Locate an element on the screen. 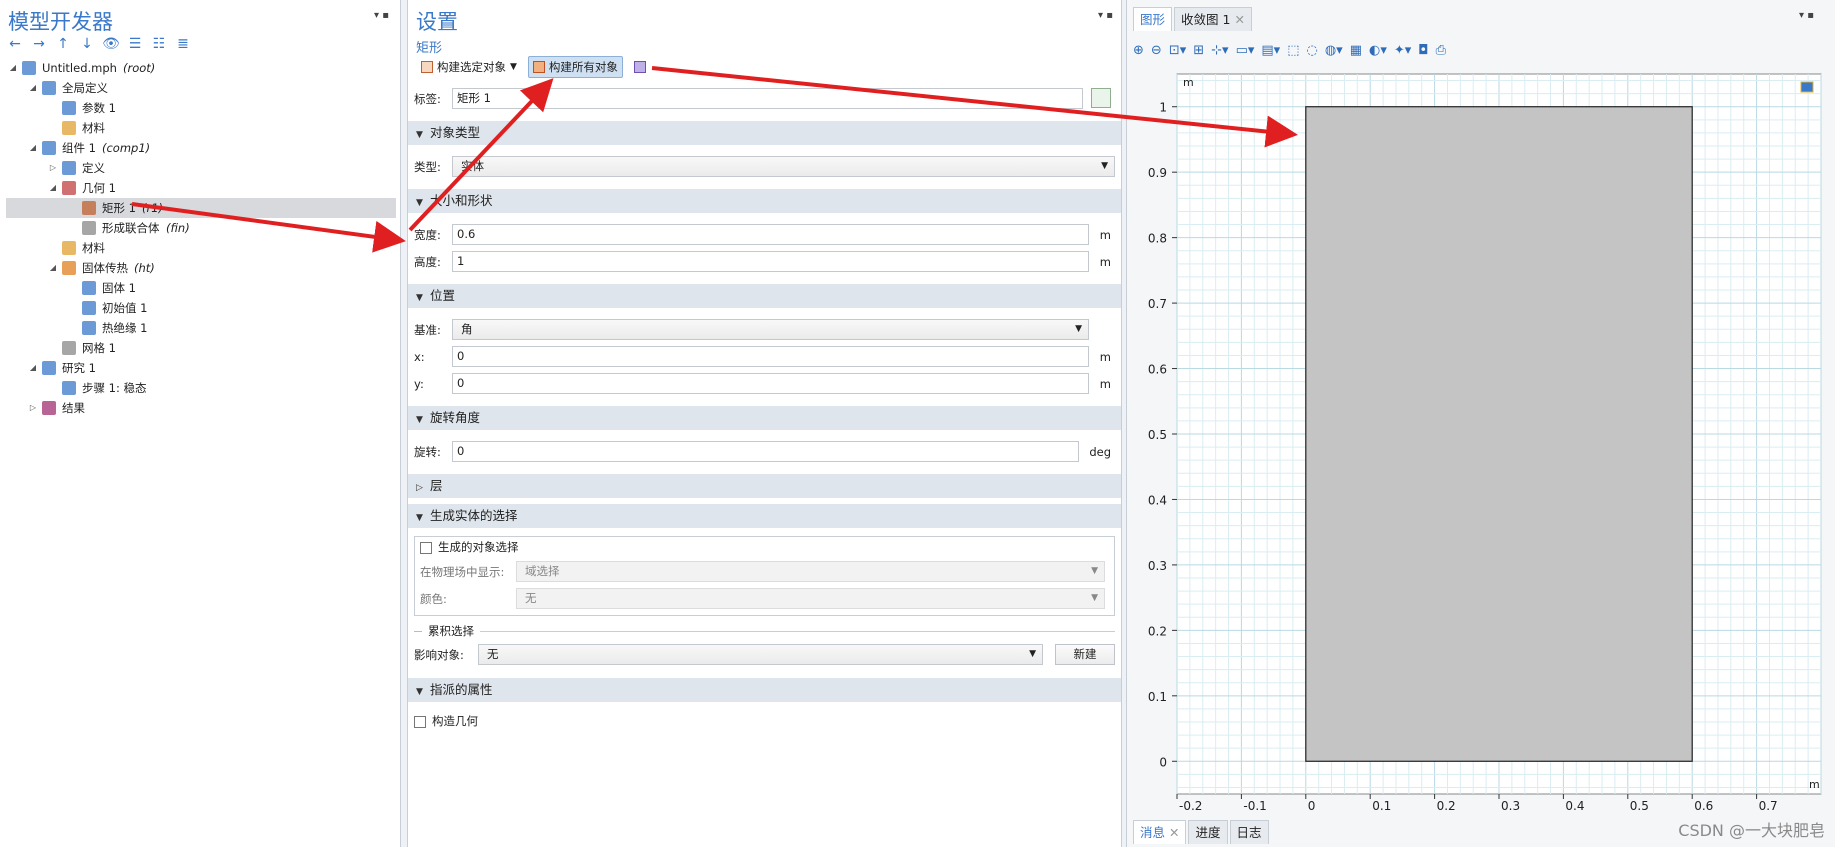 This screenshot has width=1835, height=847. tree-node: ◢ 固体传热 (ht) is located at coordinates (201, 268).